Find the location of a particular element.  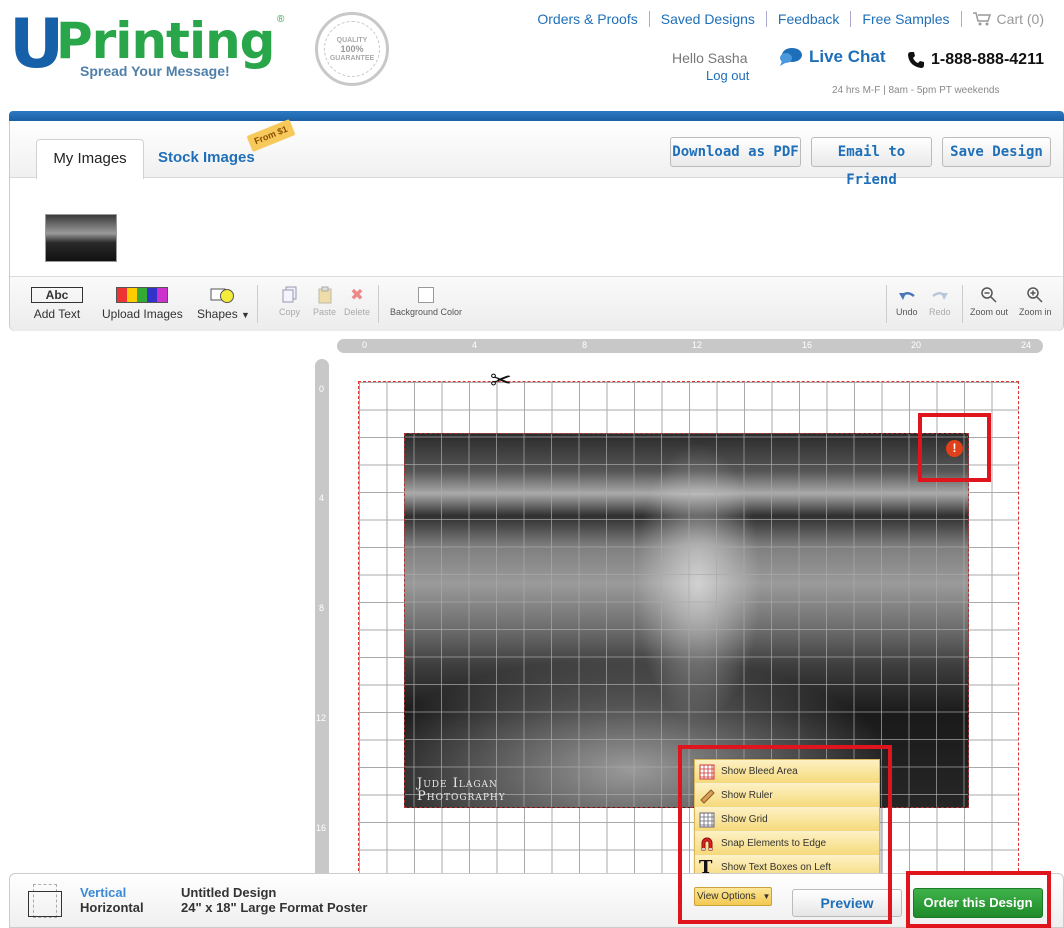

quality-guarantee-seal: QUALITY 100% GUARANTEE is located at coordinates (352, 49).